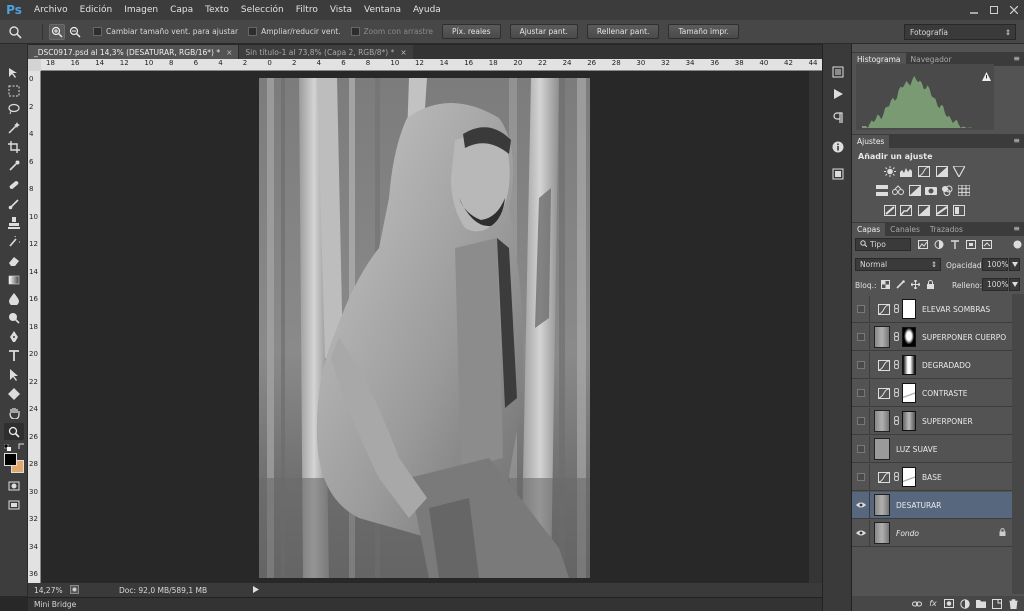  Describe the element at coordinates (14, 90) in the screenshot. I see `marquee-tool-icon` at that location.